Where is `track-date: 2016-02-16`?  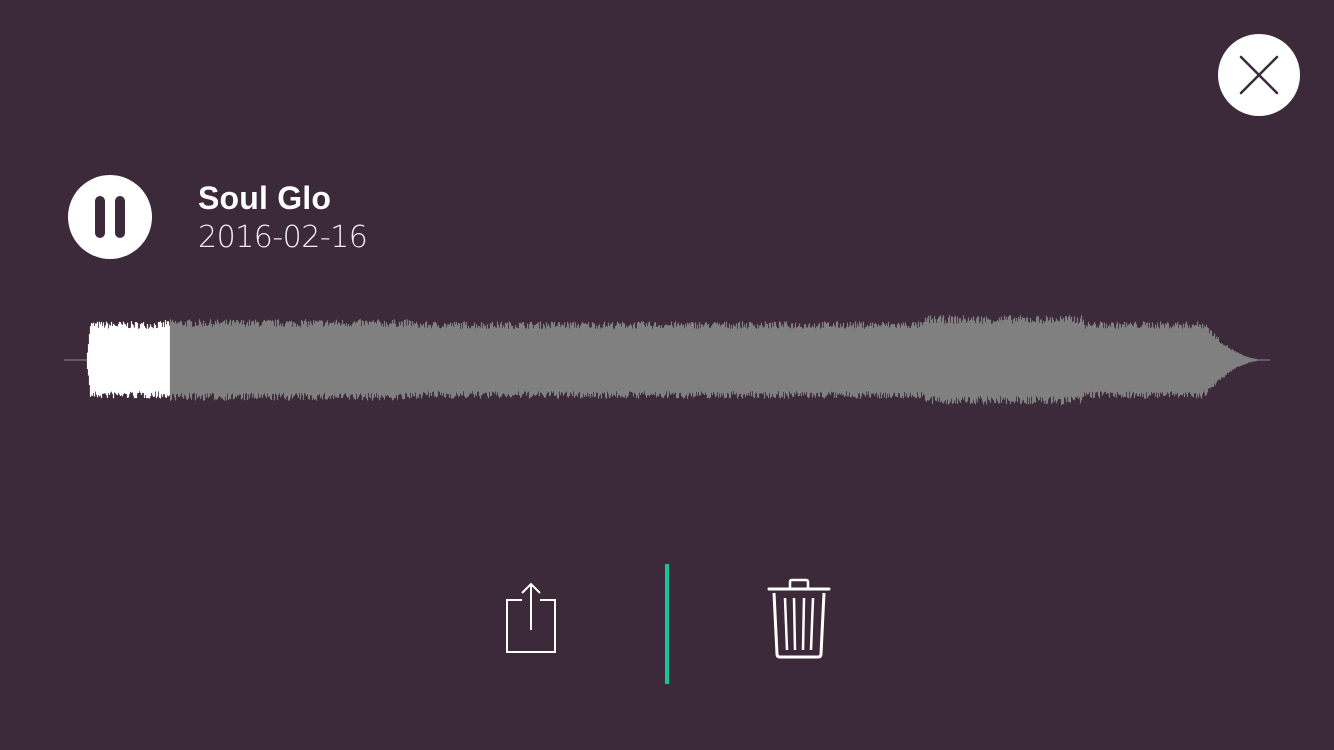
track-date: 2016-02-16 is located at coordinates (283, 237).